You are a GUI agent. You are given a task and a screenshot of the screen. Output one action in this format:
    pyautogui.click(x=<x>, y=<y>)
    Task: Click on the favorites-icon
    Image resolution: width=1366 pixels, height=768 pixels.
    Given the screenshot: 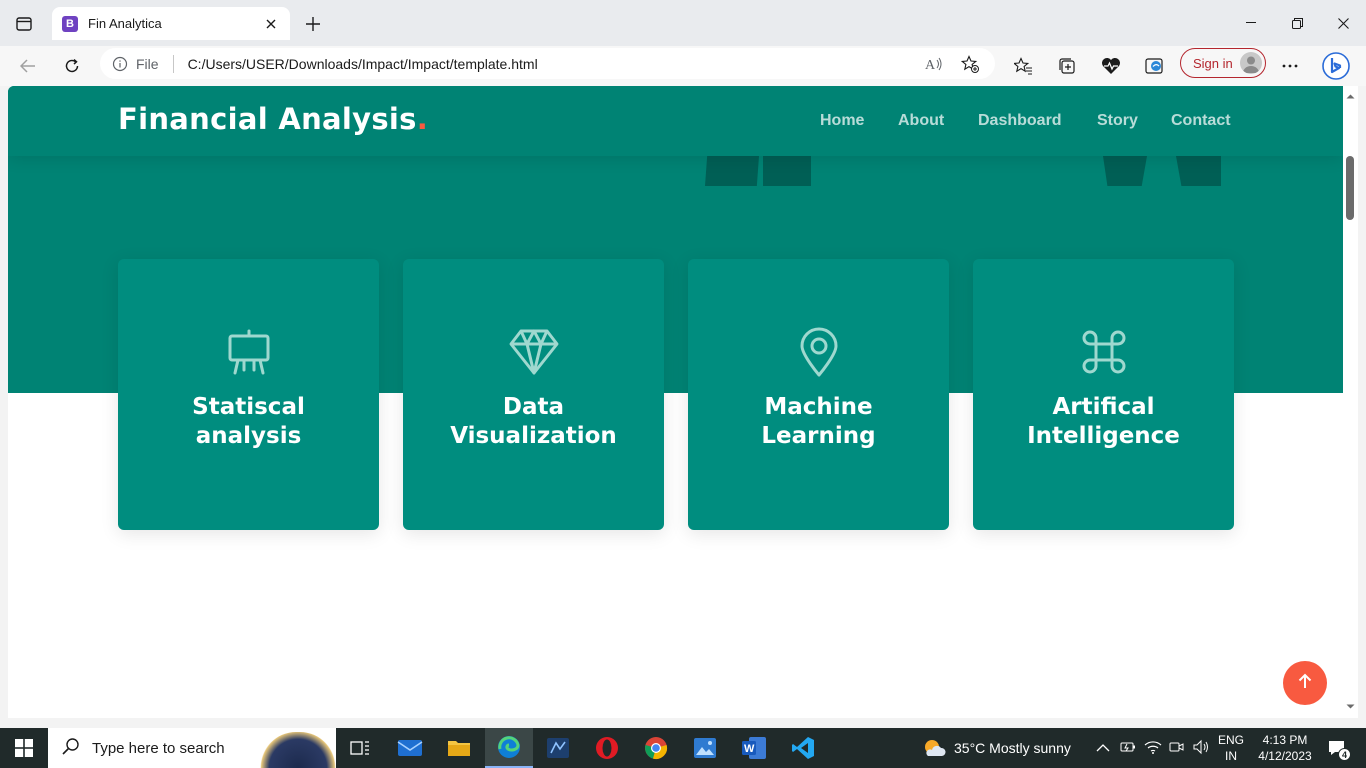 What is the action you would take?
    pyautogui.click(x=1023, y=66)
    